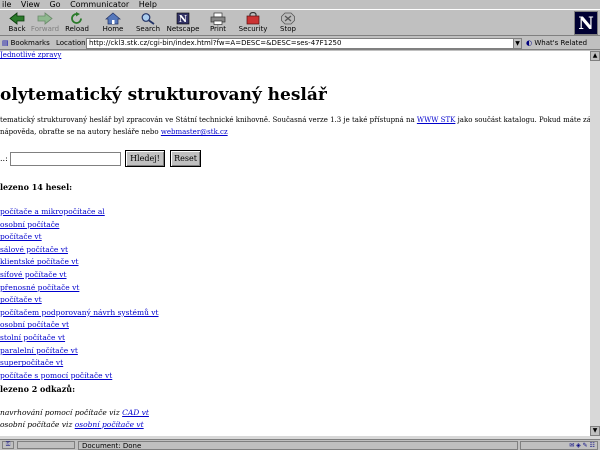 Image resolution: width=600 pixels, height=450 pixels. I want to click on whats-related-button: ◐ What's Related, so click(556, 43).